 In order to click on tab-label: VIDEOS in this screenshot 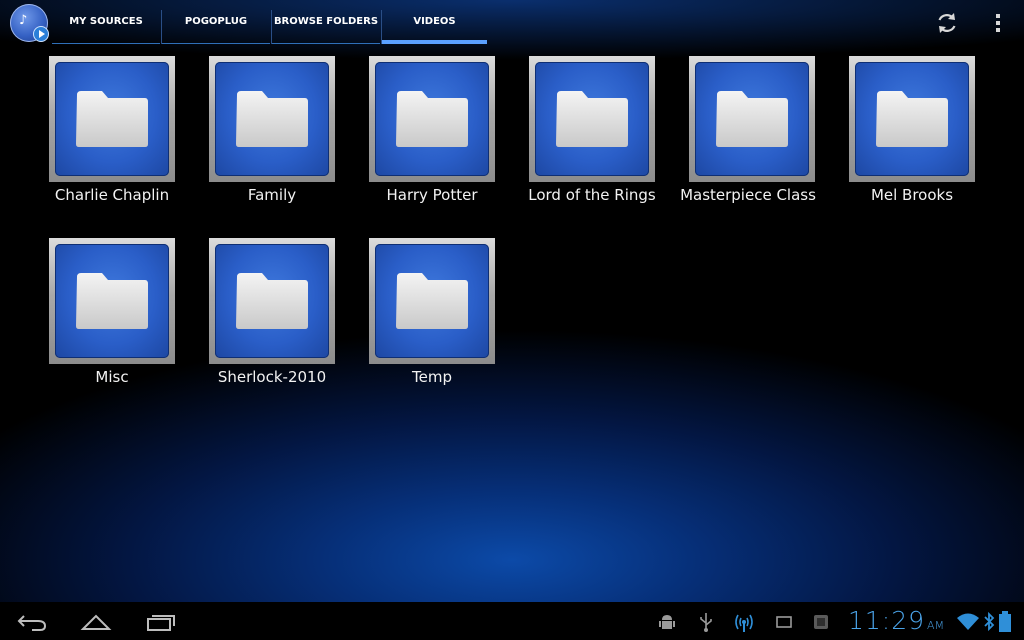, I will do `click(434, 21)`.